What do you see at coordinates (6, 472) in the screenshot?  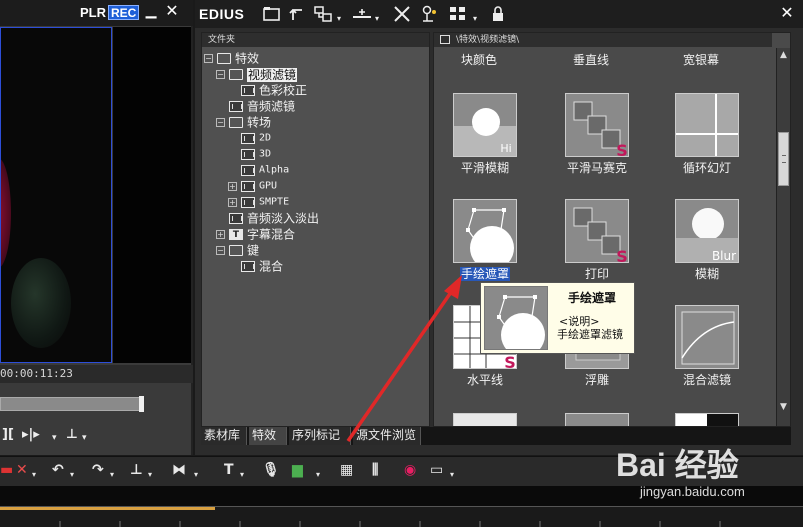 I see `delete-icon: ▬` at bounding box center [6, 472].